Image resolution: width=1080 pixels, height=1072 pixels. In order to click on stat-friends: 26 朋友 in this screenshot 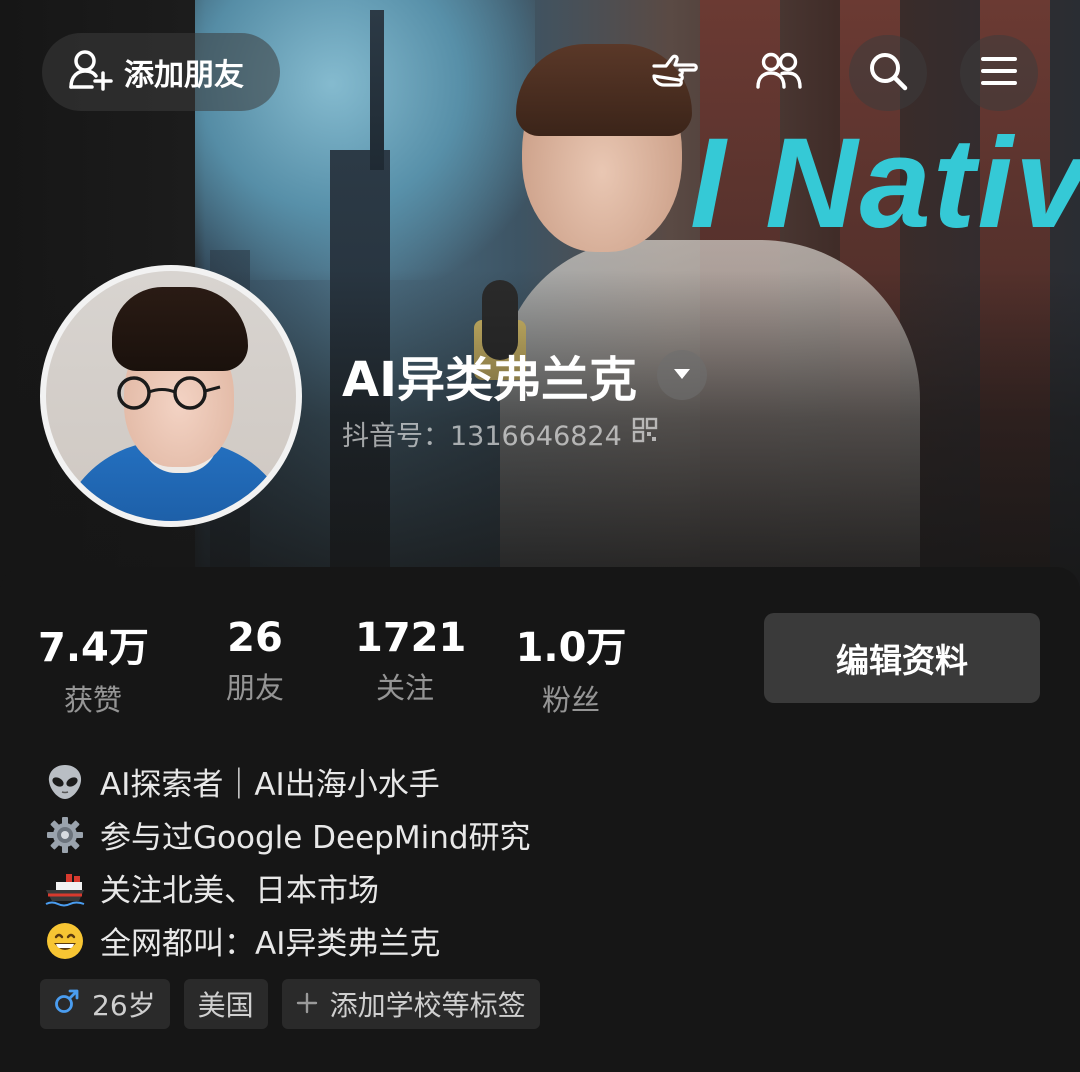, I will do `click(255, 661)`.